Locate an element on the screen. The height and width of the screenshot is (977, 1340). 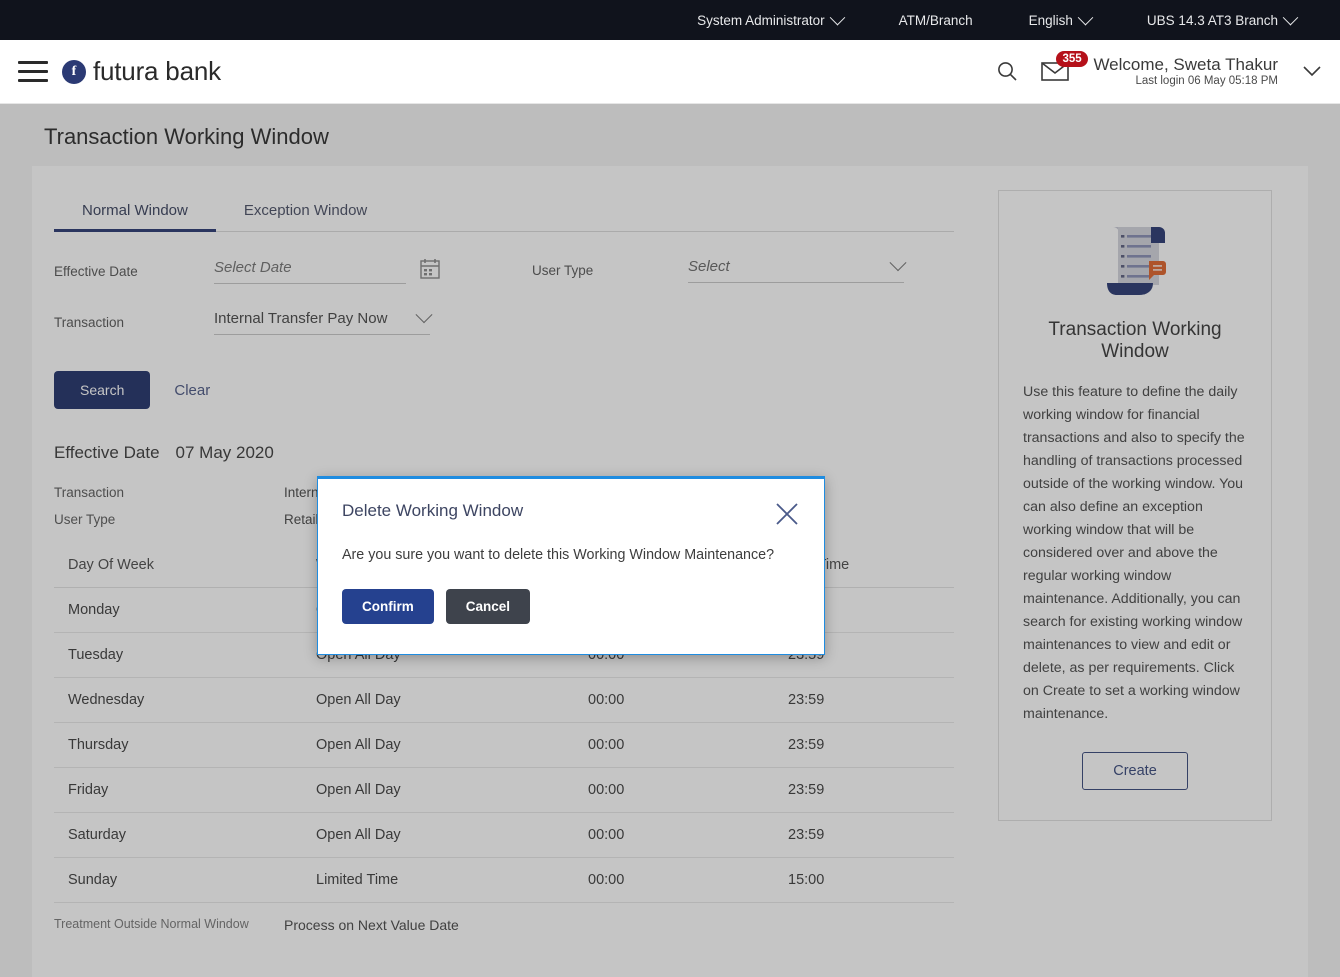
modal-header: Delete Working Window is located at coordinates (571, 514).